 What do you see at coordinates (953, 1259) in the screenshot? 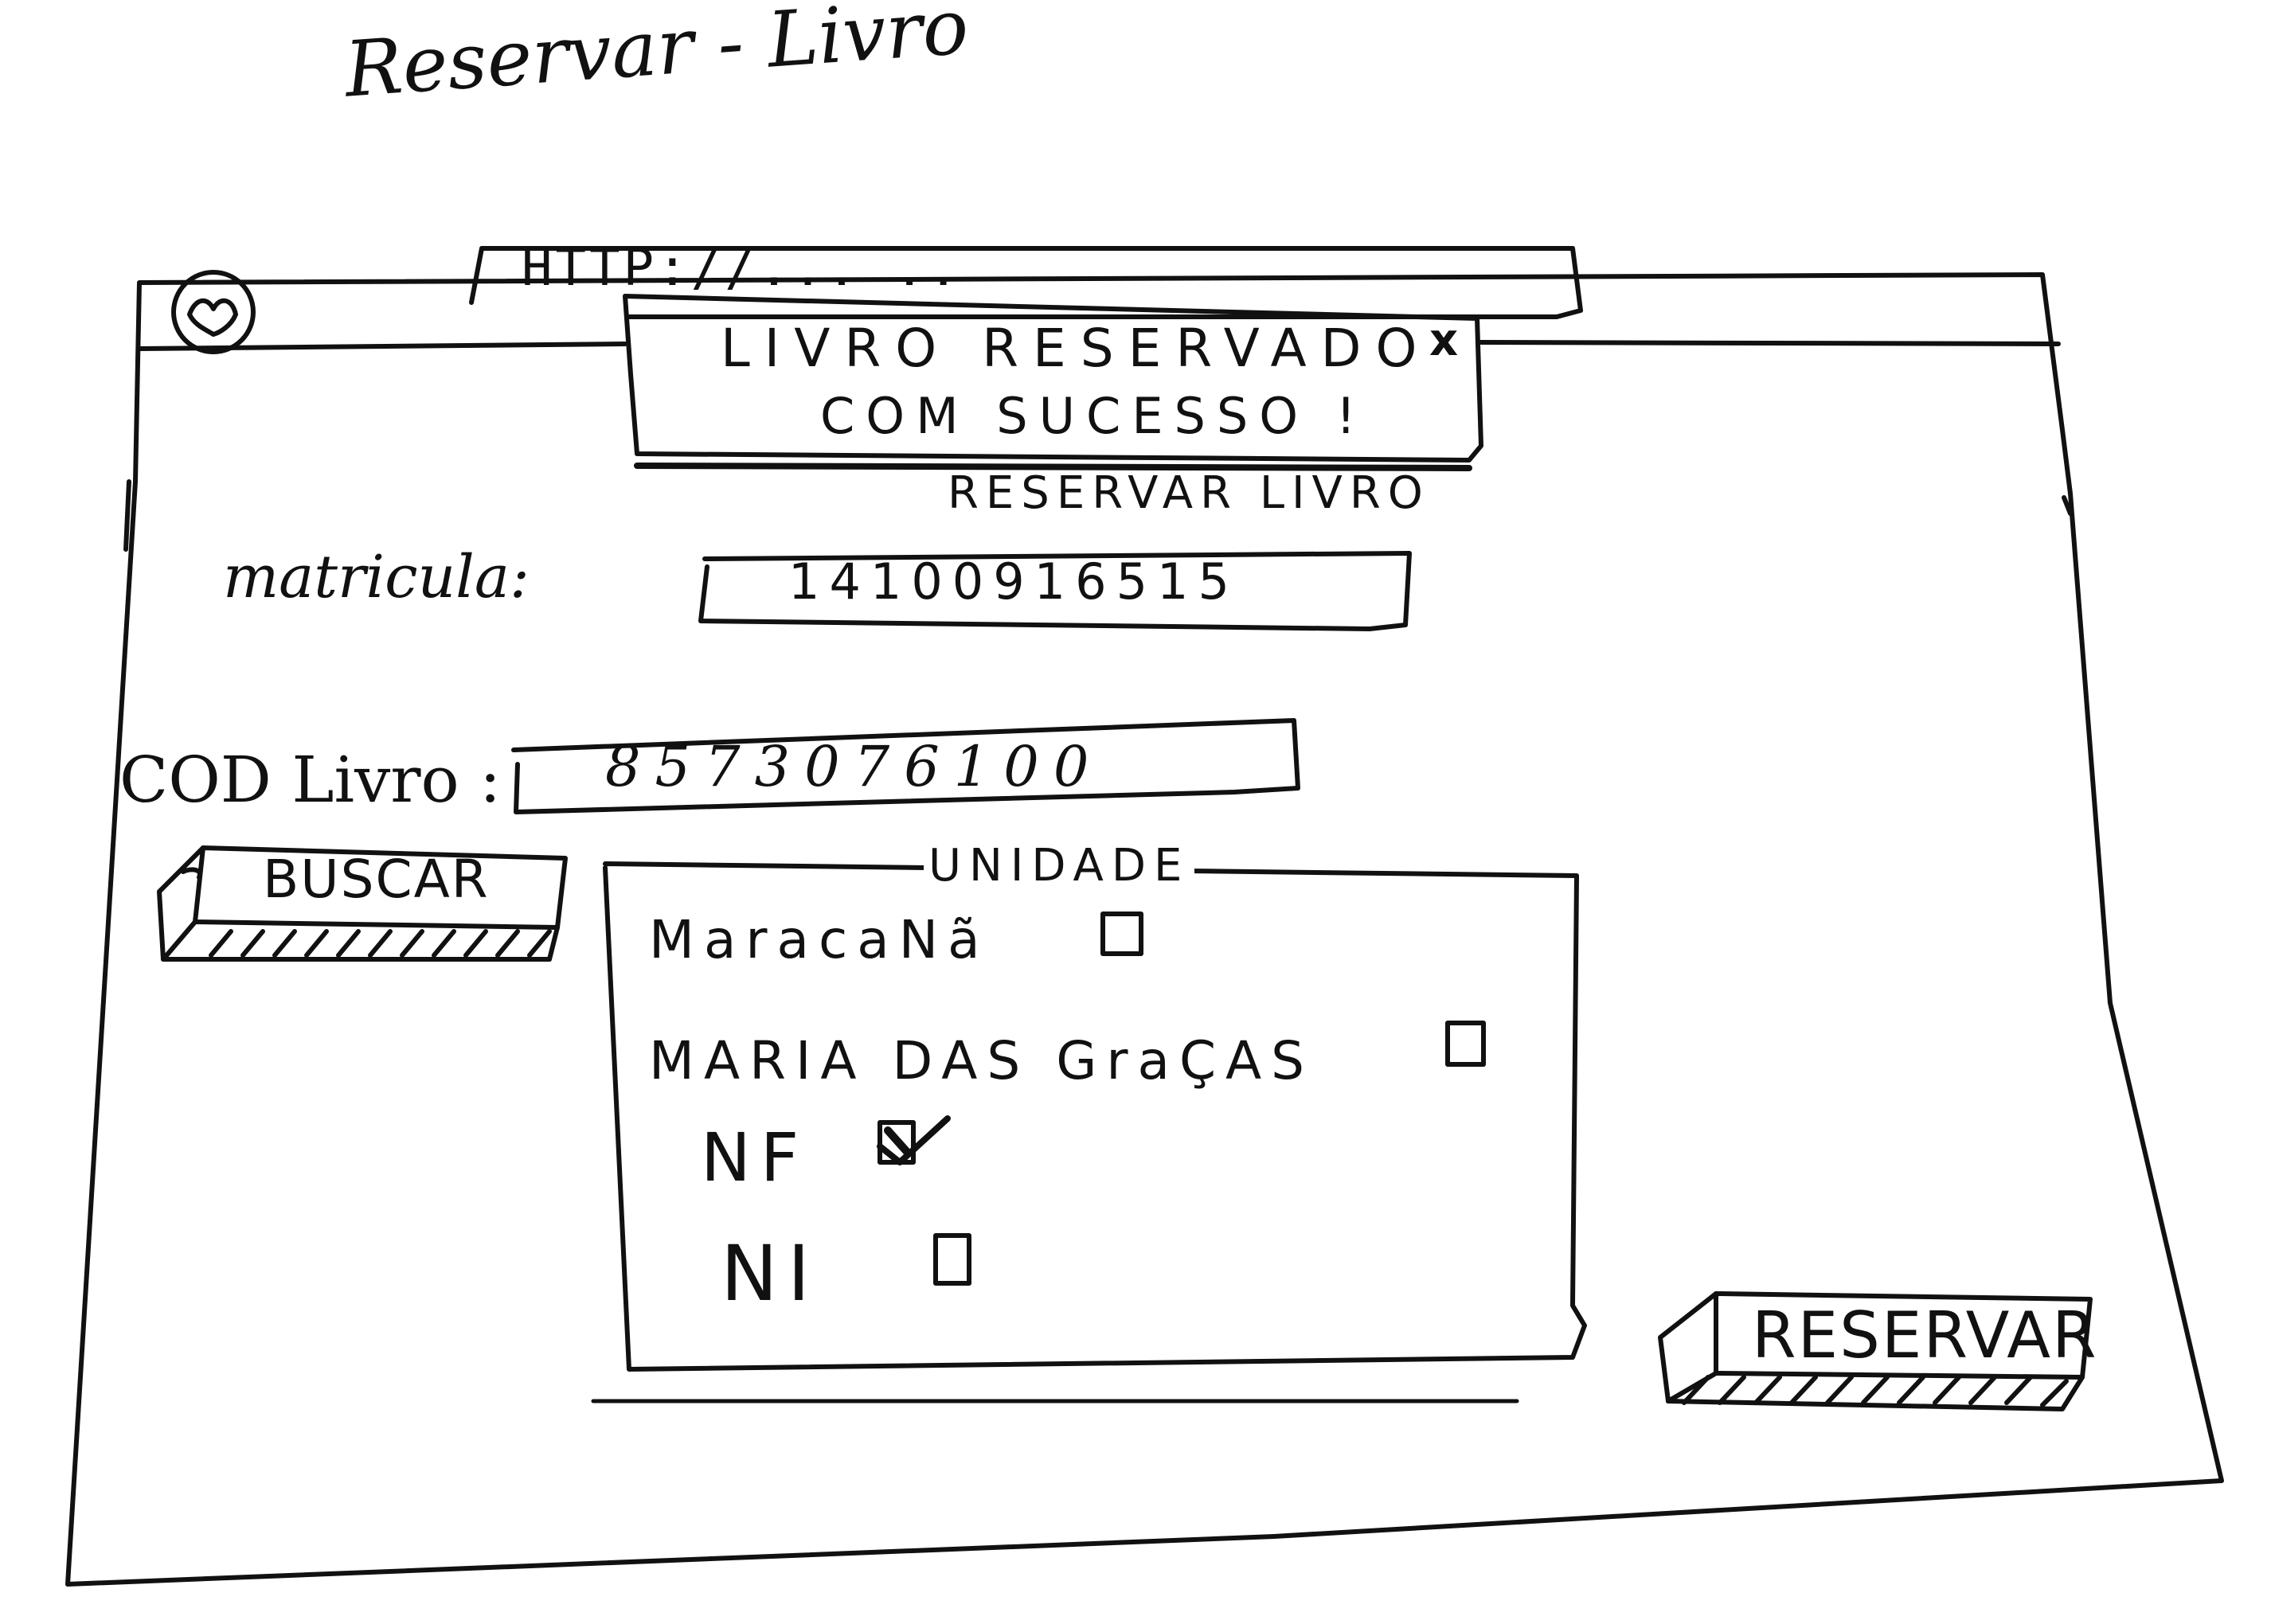
I see `checkbox-ni` at bounding box center [953, 1259].